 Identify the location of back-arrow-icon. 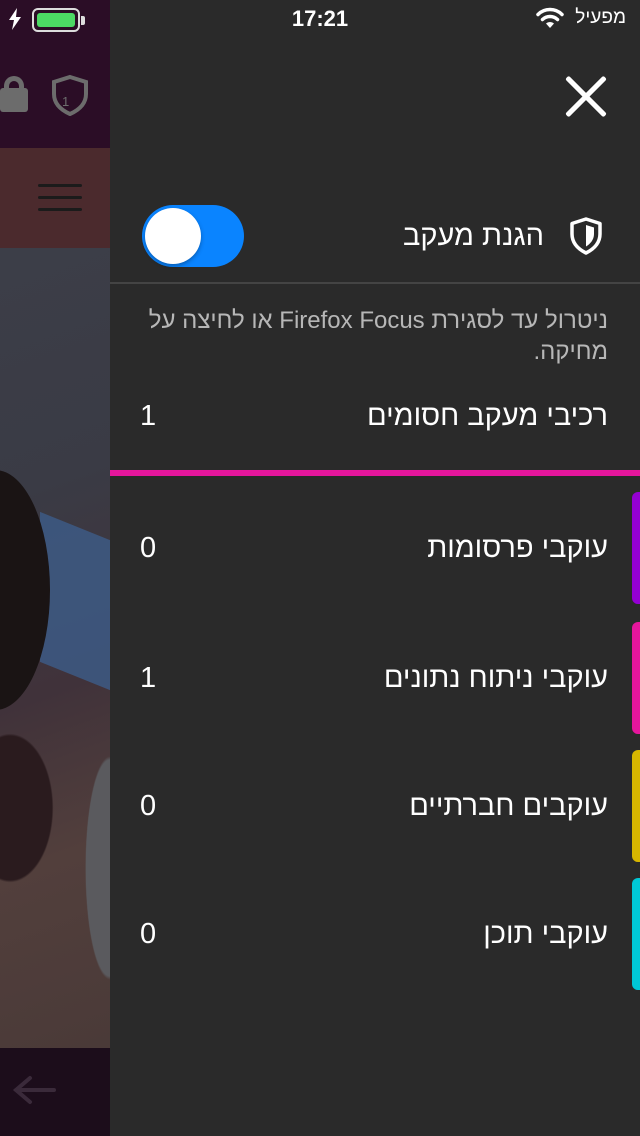
(33, 1090).